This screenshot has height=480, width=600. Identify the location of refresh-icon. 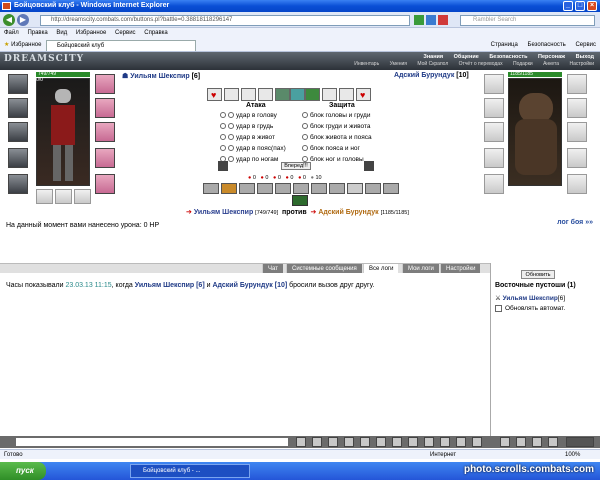
(431, 20).